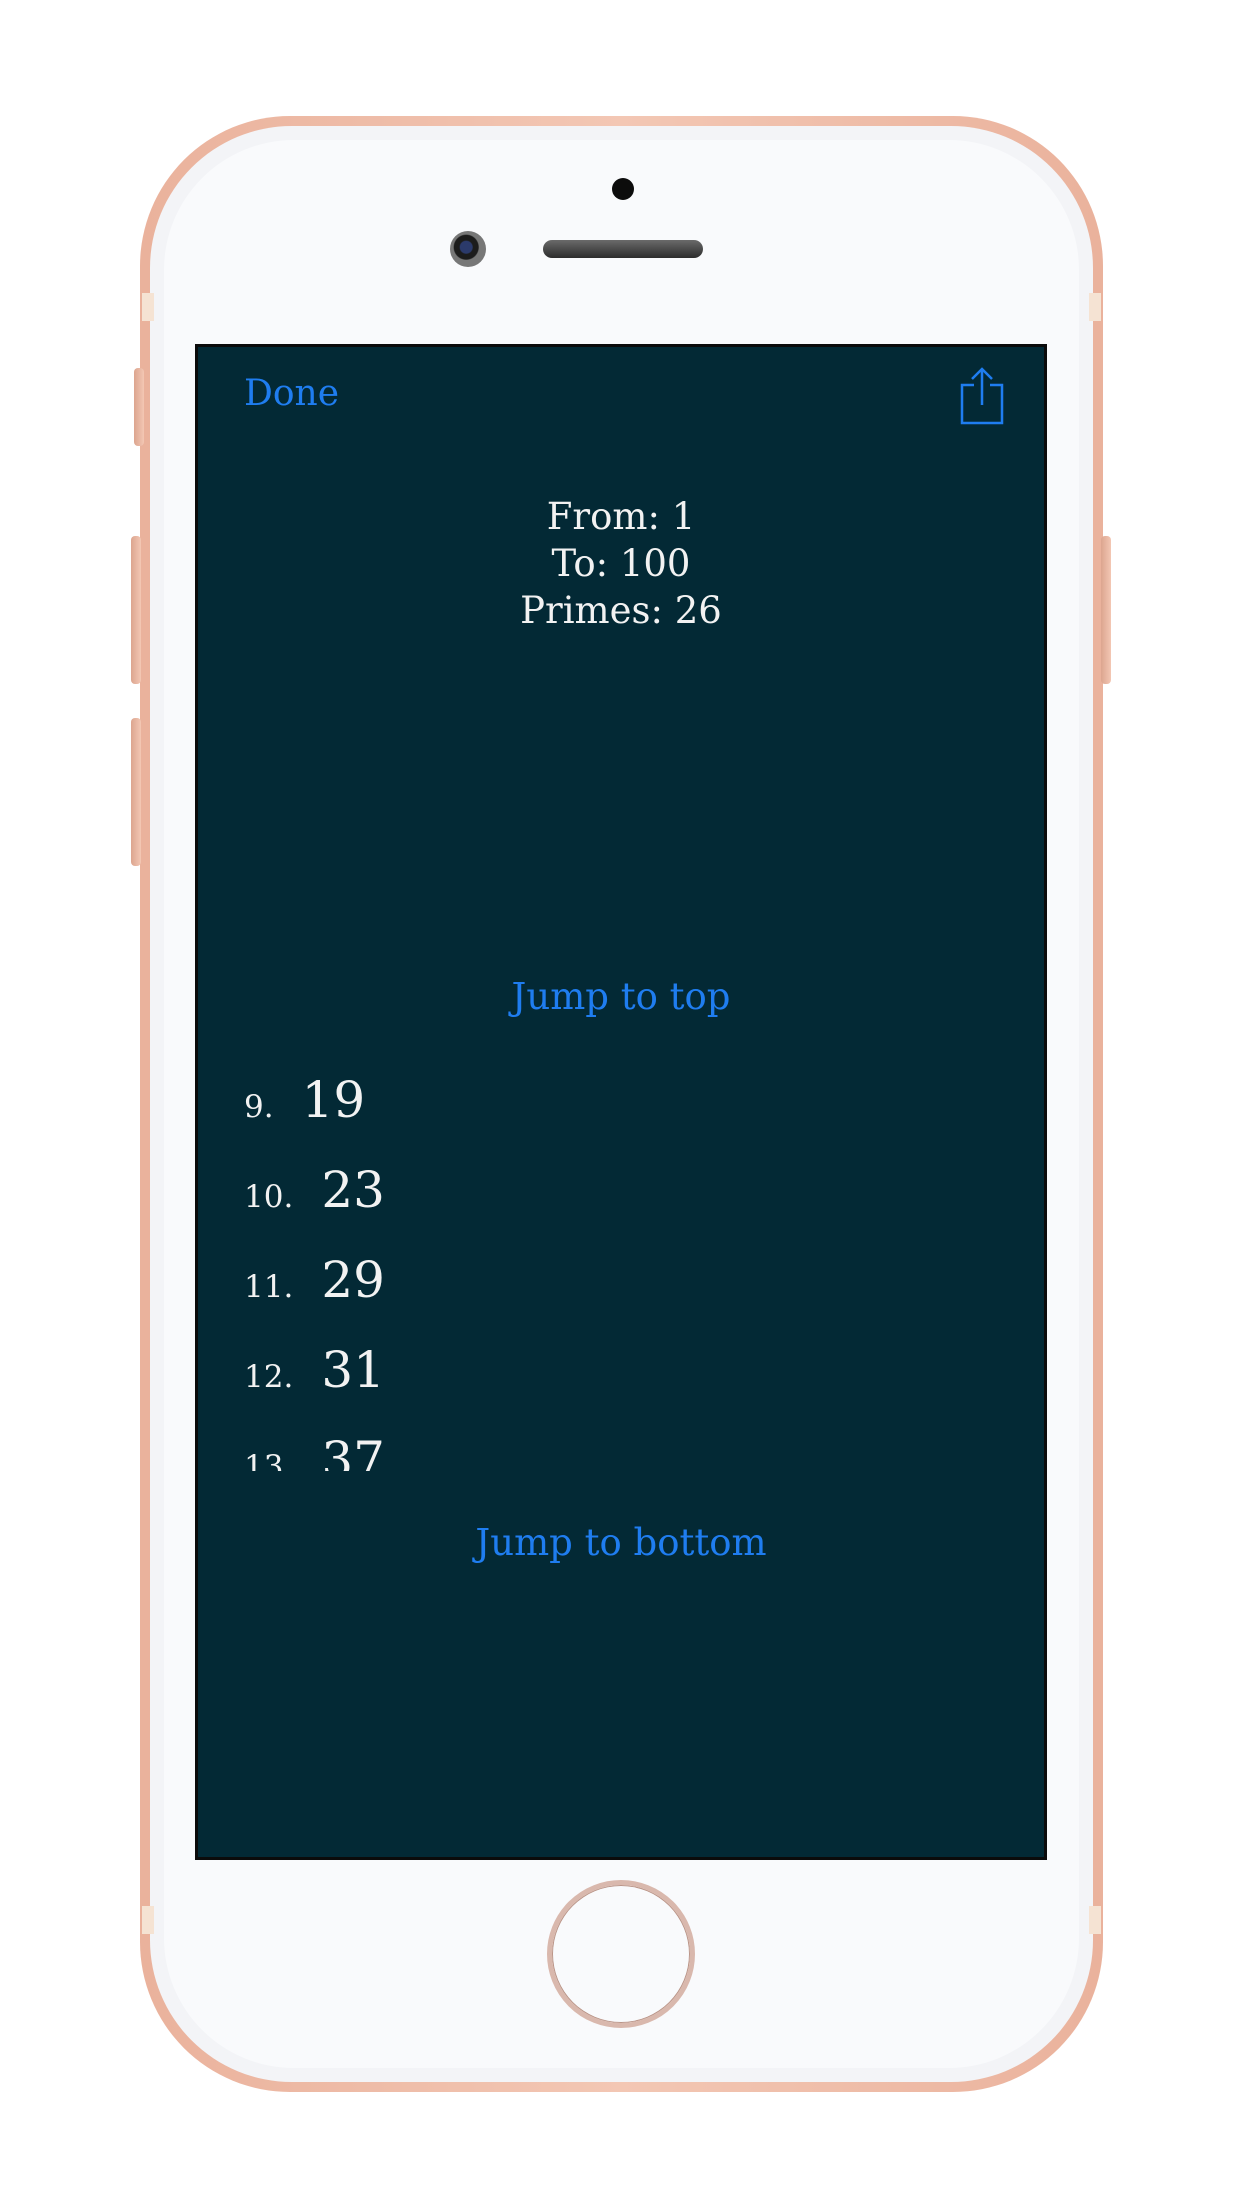 This screenshot has width=1242, height=2208. Describe the element at coordinates (353, 1451) in the screenshot. I see `prime-value: 37` at that location.